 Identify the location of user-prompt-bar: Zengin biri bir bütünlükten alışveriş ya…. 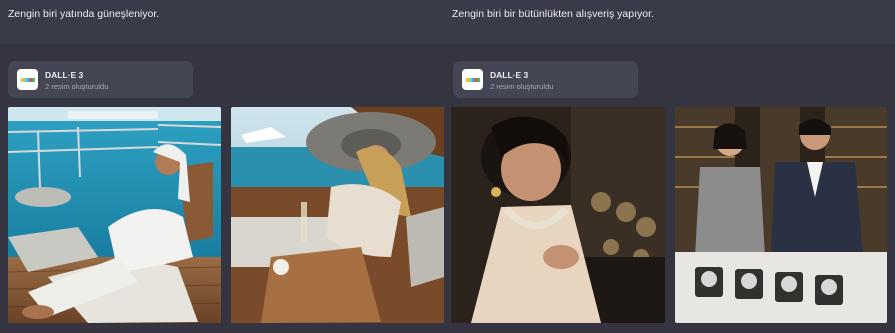
(670, 22).